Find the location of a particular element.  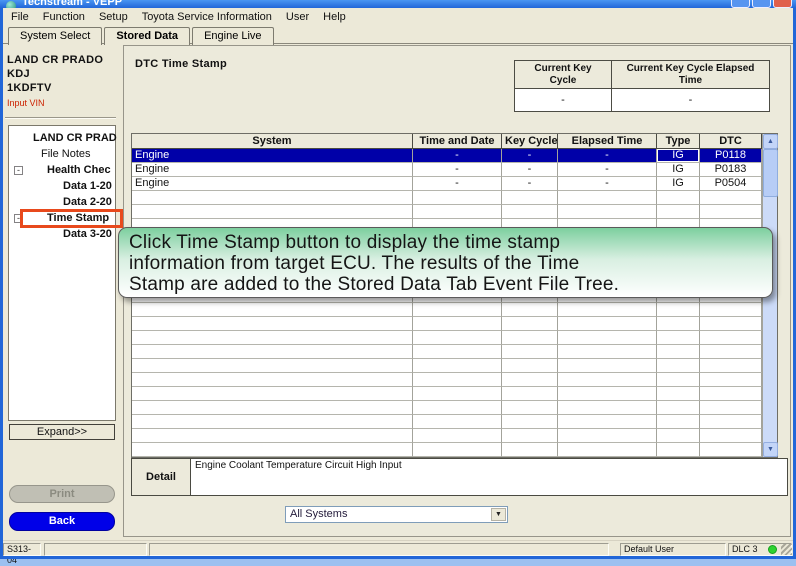

cell-elapsed_time: - is located at coordinates (607, 170).